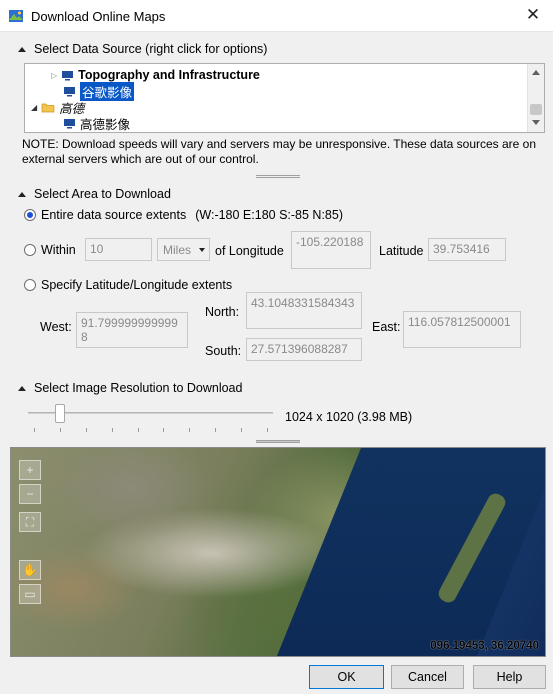 Image resolution: width=553 pixels, height=694 pixels. Describe the element at coordinates (467, 249) in the screenshot. I see `latitude-field: 39.753416` at that location.